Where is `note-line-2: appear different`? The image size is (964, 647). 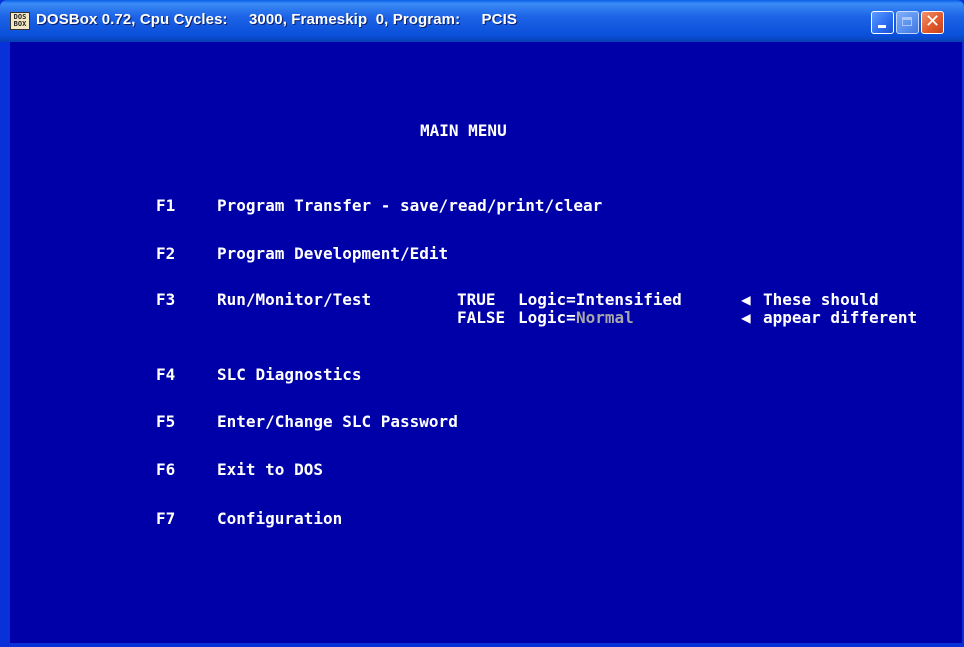
note-line-2: appear different is located at coordinates (840, 317).